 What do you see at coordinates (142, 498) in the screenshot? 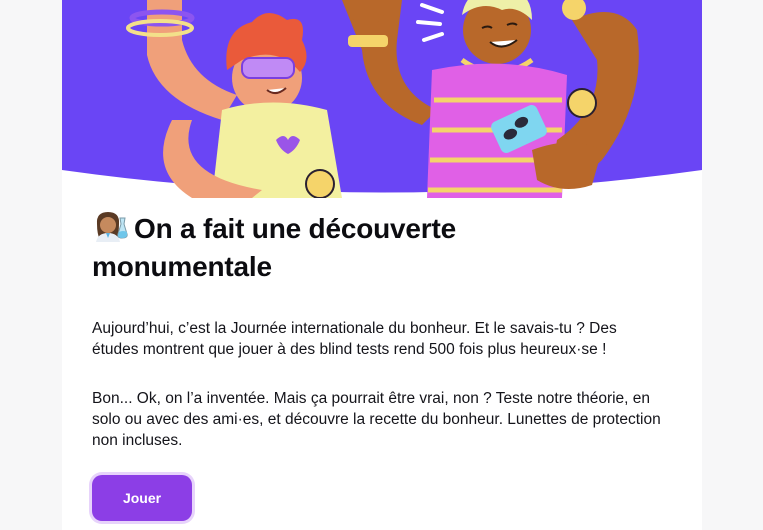
I see `play-button: Jouer` at bounding box center [142, 498].